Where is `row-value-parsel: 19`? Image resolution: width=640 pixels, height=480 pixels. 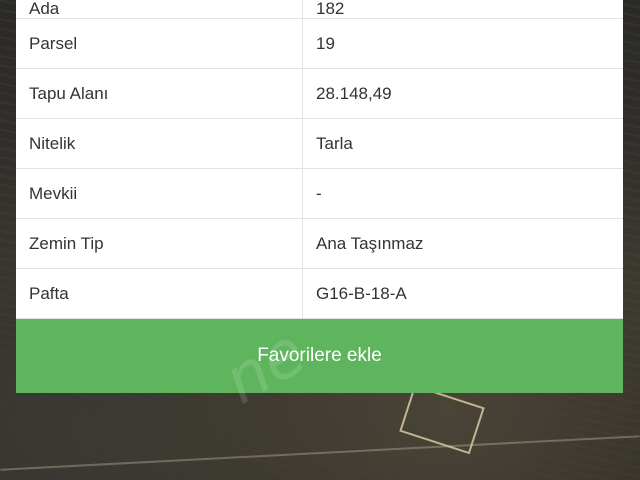 row-value-parsel: 19 is located at coordinates (462, 43).